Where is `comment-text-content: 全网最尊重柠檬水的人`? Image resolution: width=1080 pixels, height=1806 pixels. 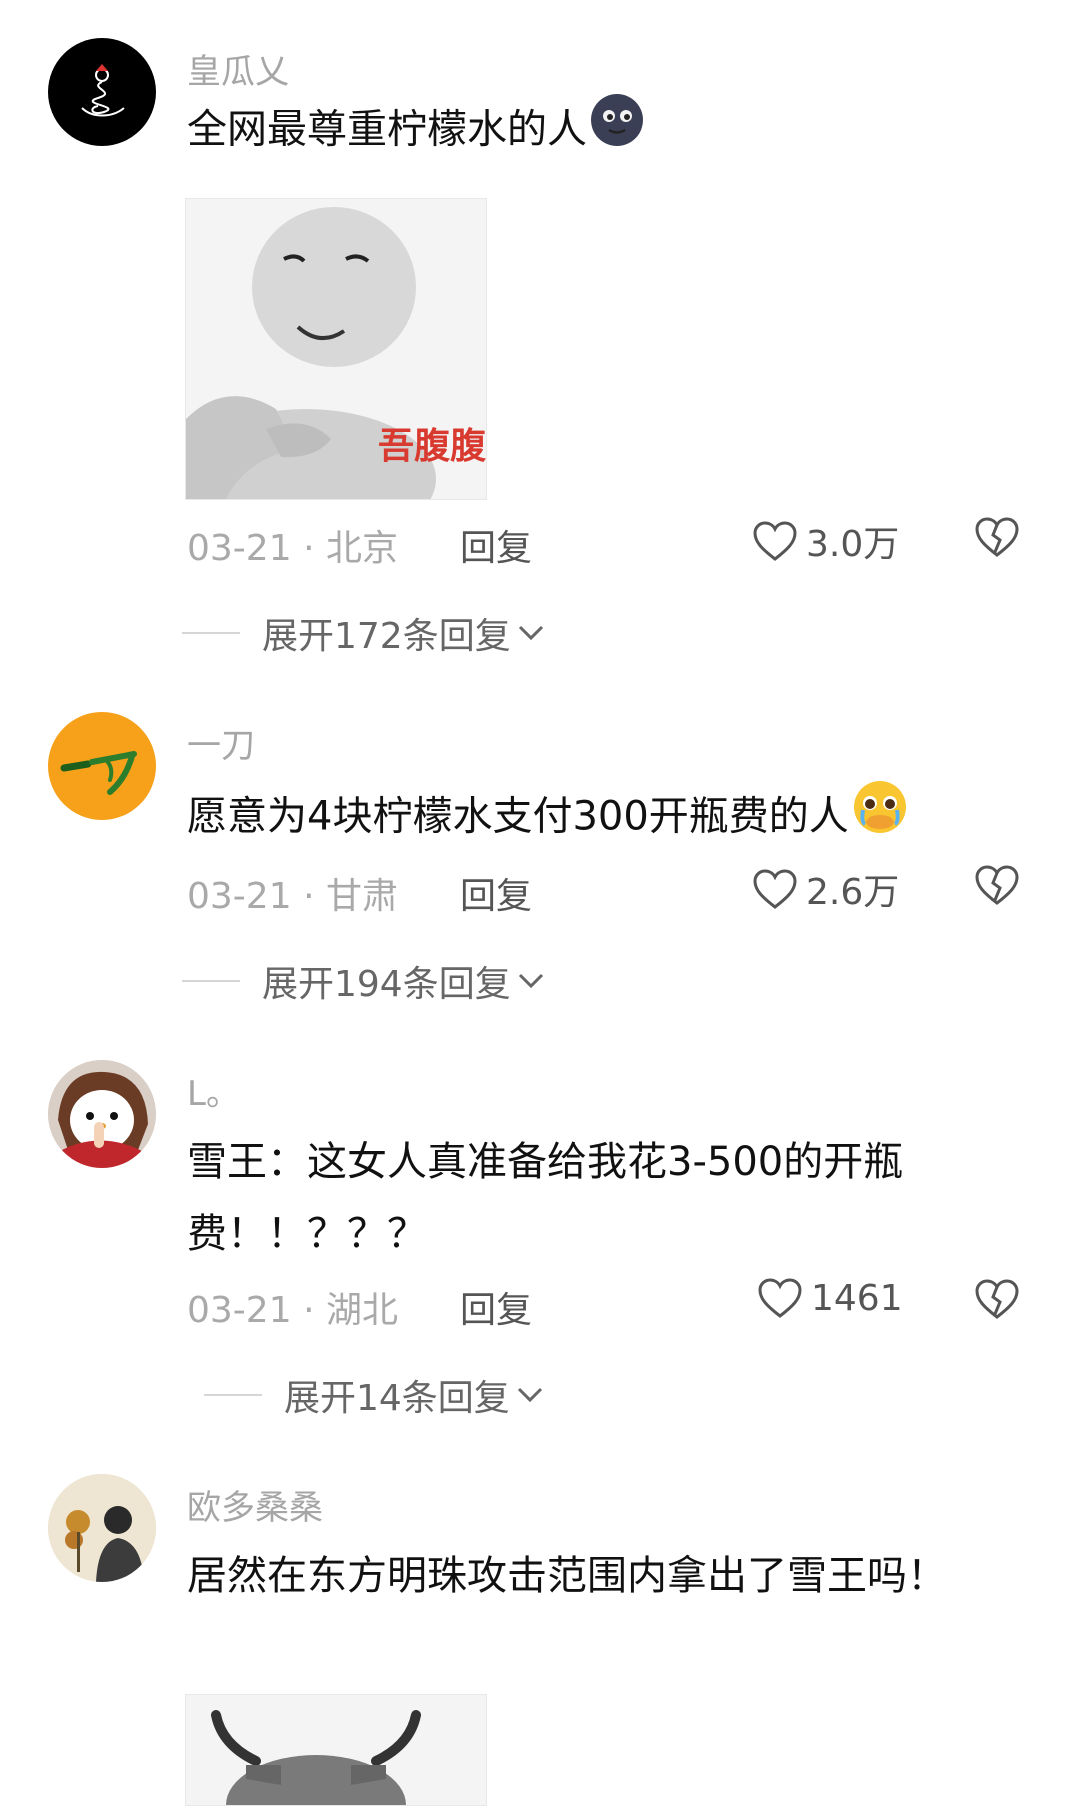
comment-text-content: 全网最尊重柠檬水的人 is located at coordinates (387, 129).